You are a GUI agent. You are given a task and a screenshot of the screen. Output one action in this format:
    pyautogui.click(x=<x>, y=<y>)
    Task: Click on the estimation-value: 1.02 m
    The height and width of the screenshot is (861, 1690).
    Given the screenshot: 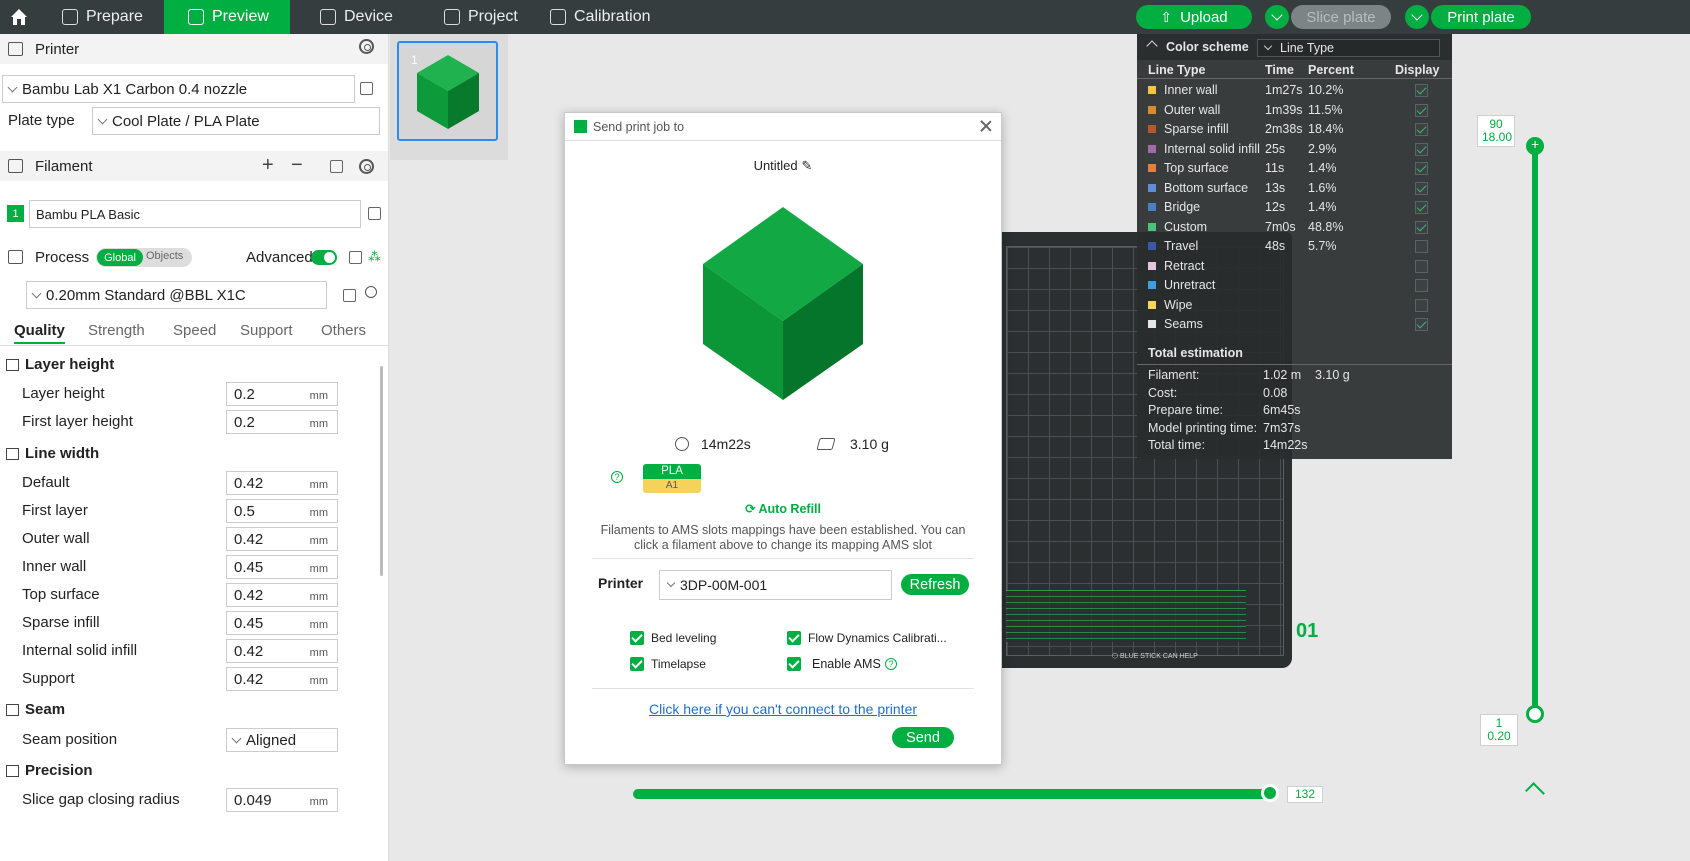 What is the action you would take?
    pyautogui.click(x=1282, y=375)
    